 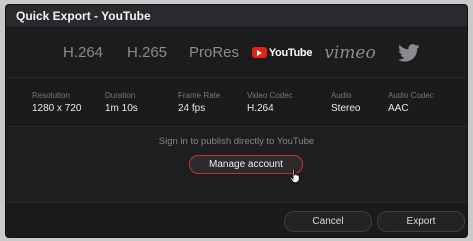 What do you see at coordinates (328, 221) in the screenshot?
I see `cancel-button: Cancel` at bounding box center [328, 221].